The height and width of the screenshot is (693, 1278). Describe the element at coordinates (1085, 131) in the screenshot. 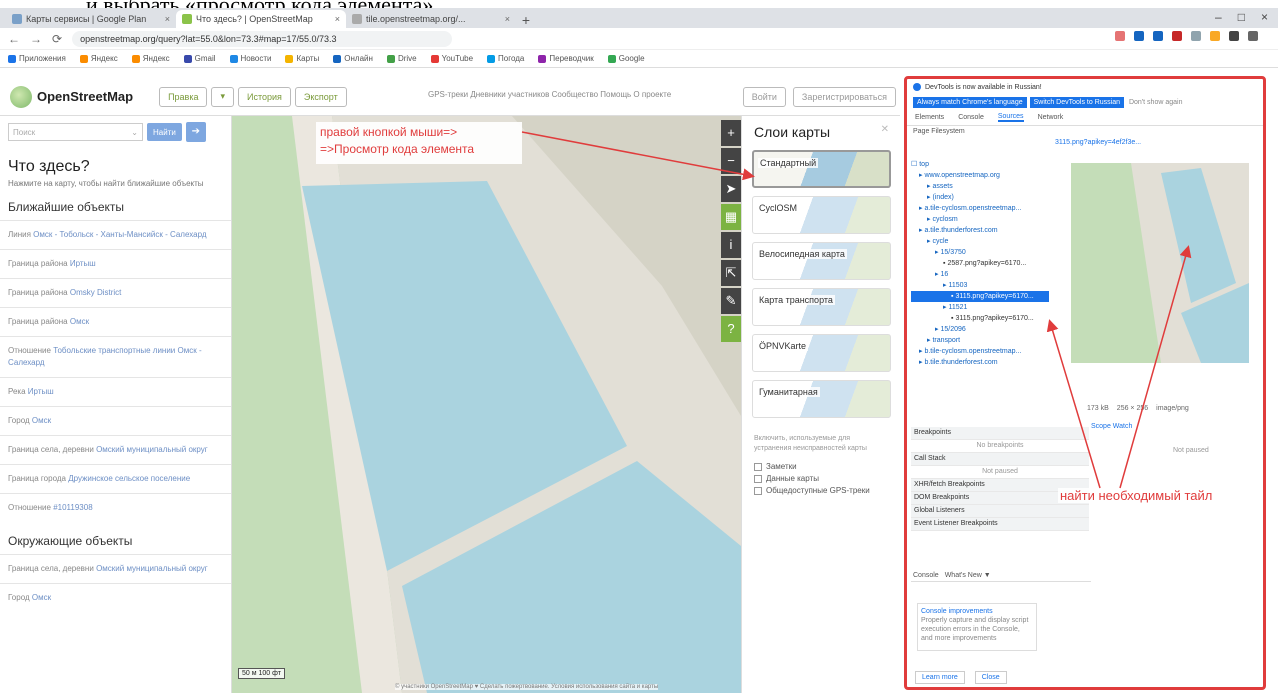

I see `sources-subtabs: Page Filesystem` at that location.